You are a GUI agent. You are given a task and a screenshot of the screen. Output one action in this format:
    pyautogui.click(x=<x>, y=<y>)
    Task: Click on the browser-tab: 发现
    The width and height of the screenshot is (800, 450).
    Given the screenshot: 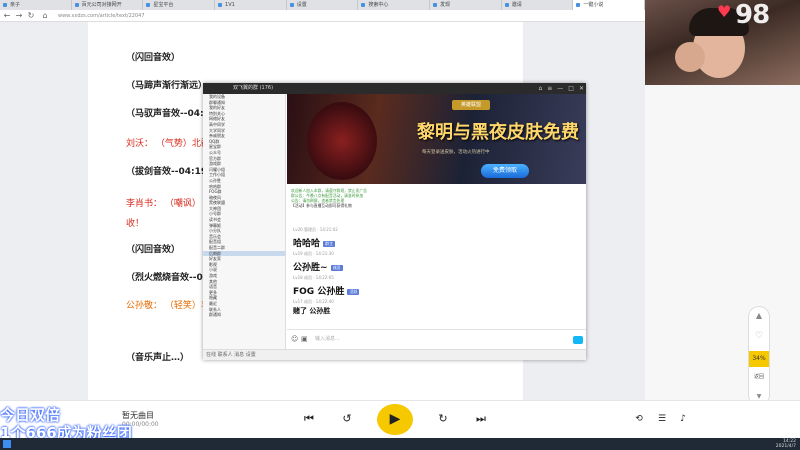 What is the action you would take?
    pyautogui.click(x=466, y=5)
    